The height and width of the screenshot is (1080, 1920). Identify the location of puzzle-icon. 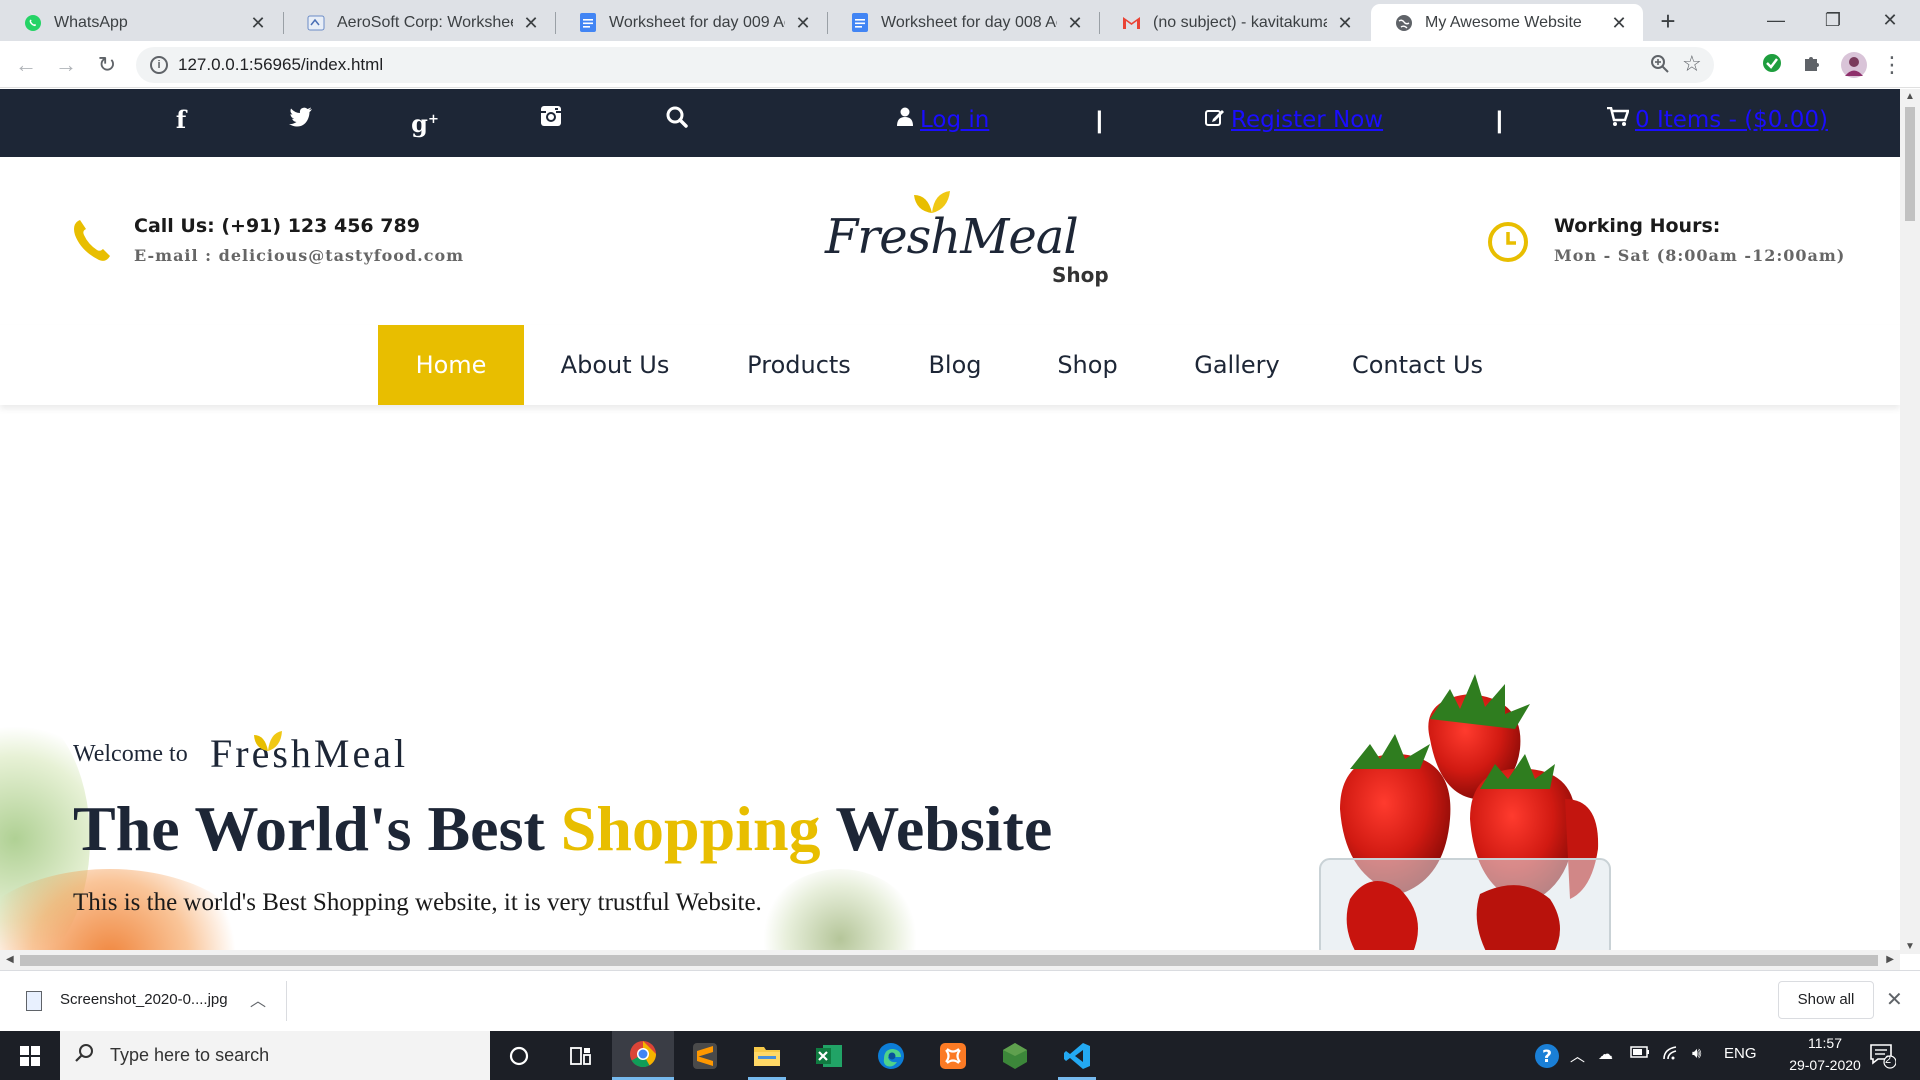
(1812, 65).